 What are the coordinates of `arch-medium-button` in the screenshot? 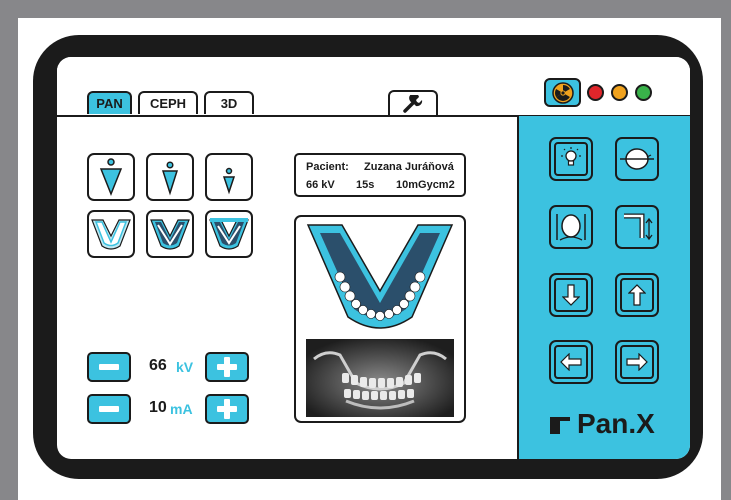 It's located at (170, 234).